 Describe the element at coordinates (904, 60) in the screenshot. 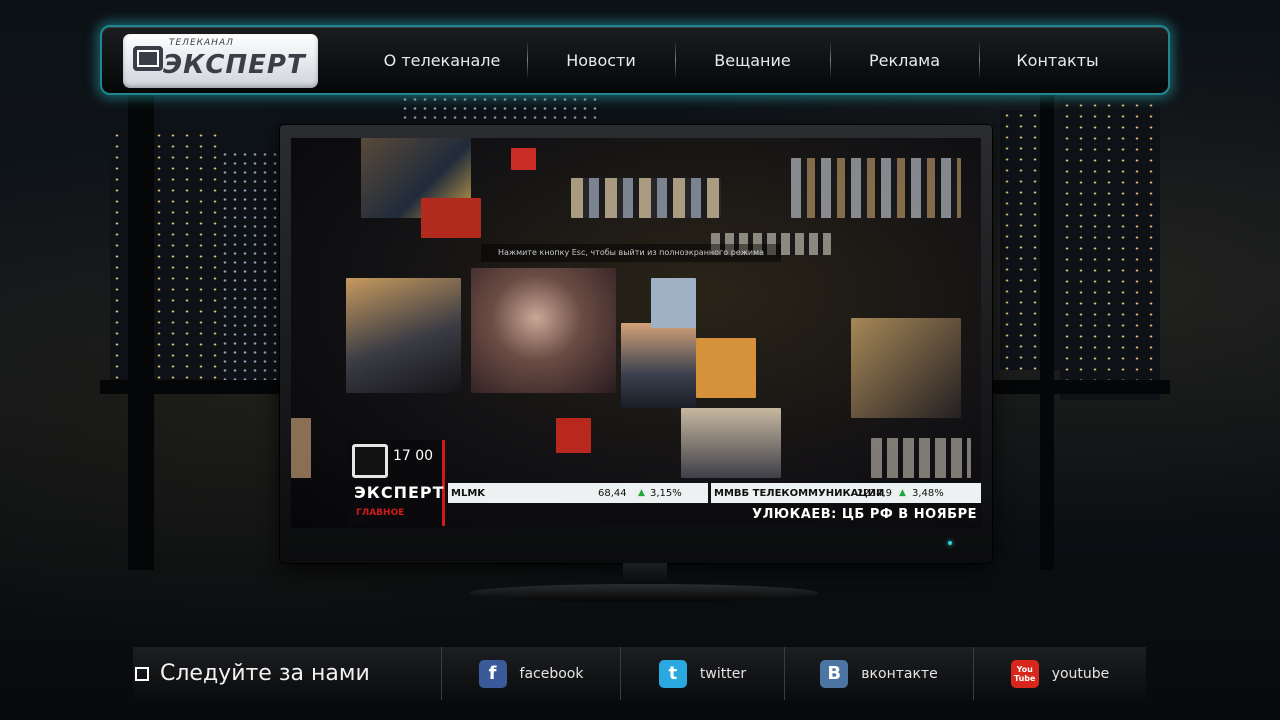

I see `nav-item-advertising: Реклама` at that location.